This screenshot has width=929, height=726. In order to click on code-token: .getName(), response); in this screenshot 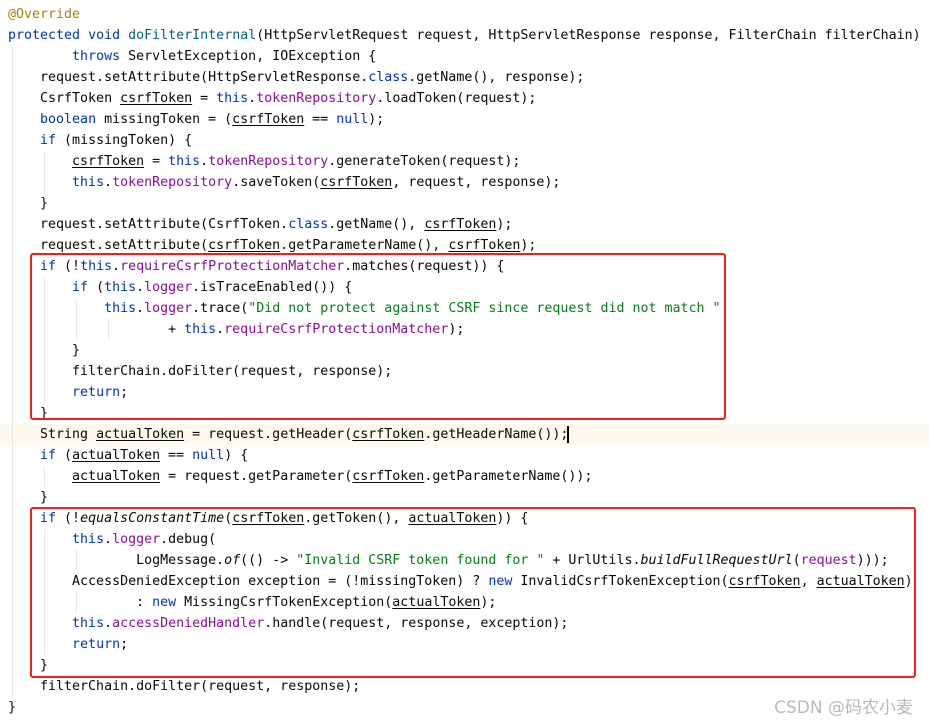, I will do `click(496, 77)`.